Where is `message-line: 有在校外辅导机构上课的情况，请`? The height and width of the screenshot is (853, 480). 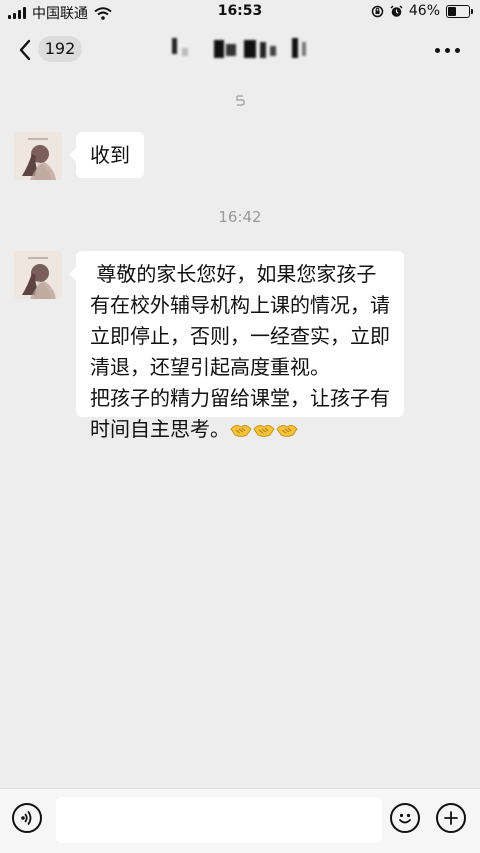 message-line: 有在校外辅导机构上课的情况，请 is located at coordinates (240, 305).